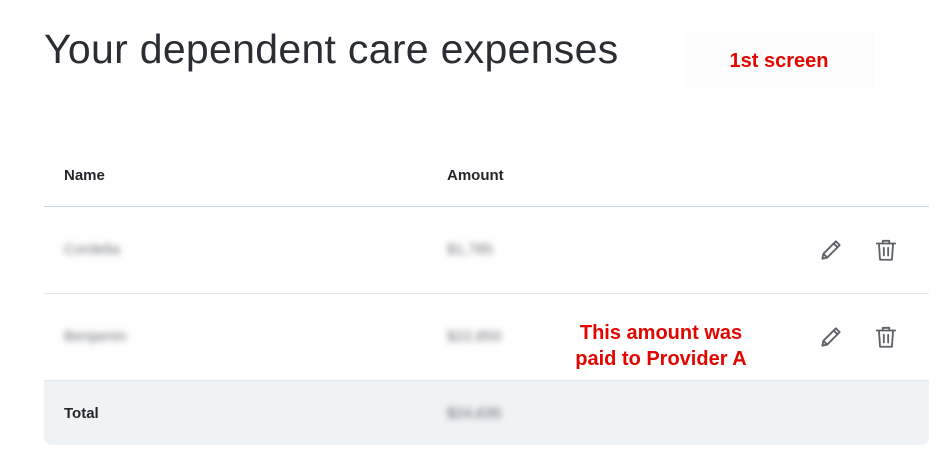 The width and height of the screenshot is (952, 459). What do you see at coordinates (475, 175) in the screenshot?
I see `column-header-amount: Amount` at bounding box center [475, 175].